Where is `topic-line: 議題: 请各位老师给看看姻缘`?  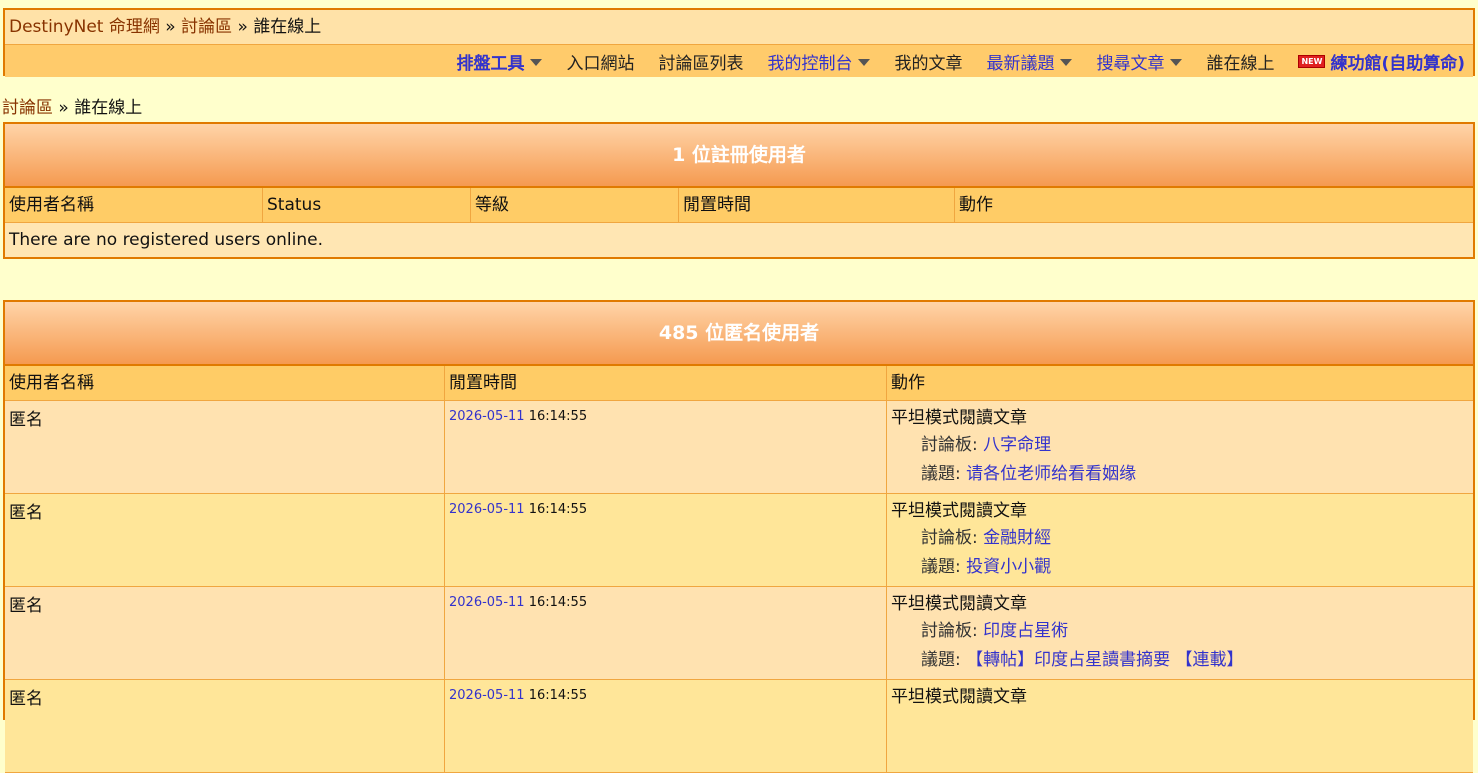
topic-line: 議題: 请各位老师给看看姻缘 is located at coordinates (1180, 474).